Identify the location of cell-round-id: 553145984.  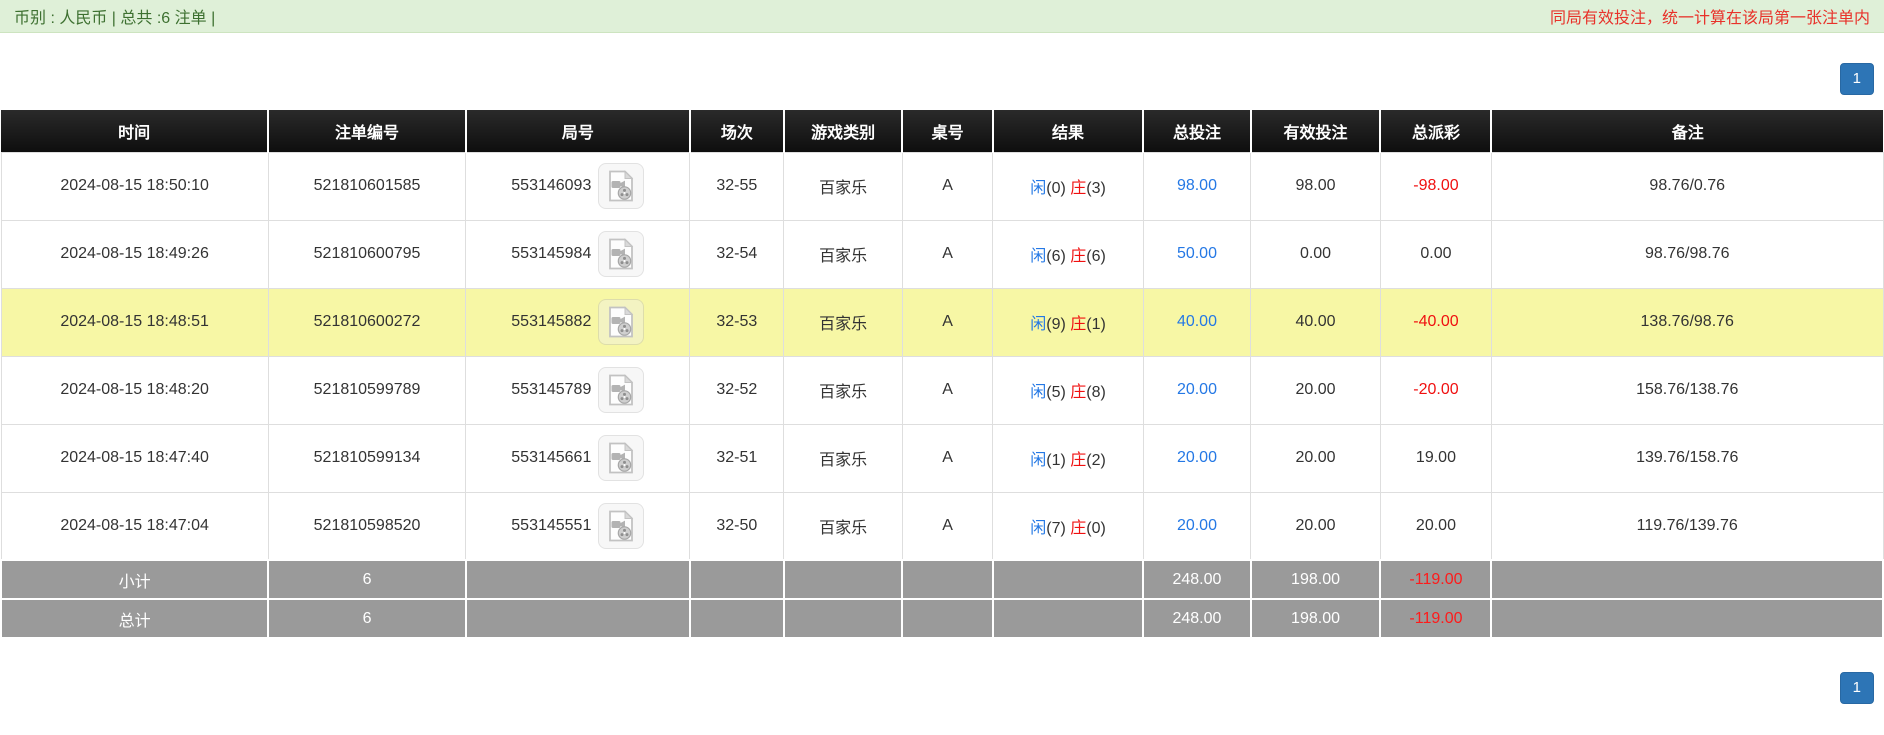
(578, 254).